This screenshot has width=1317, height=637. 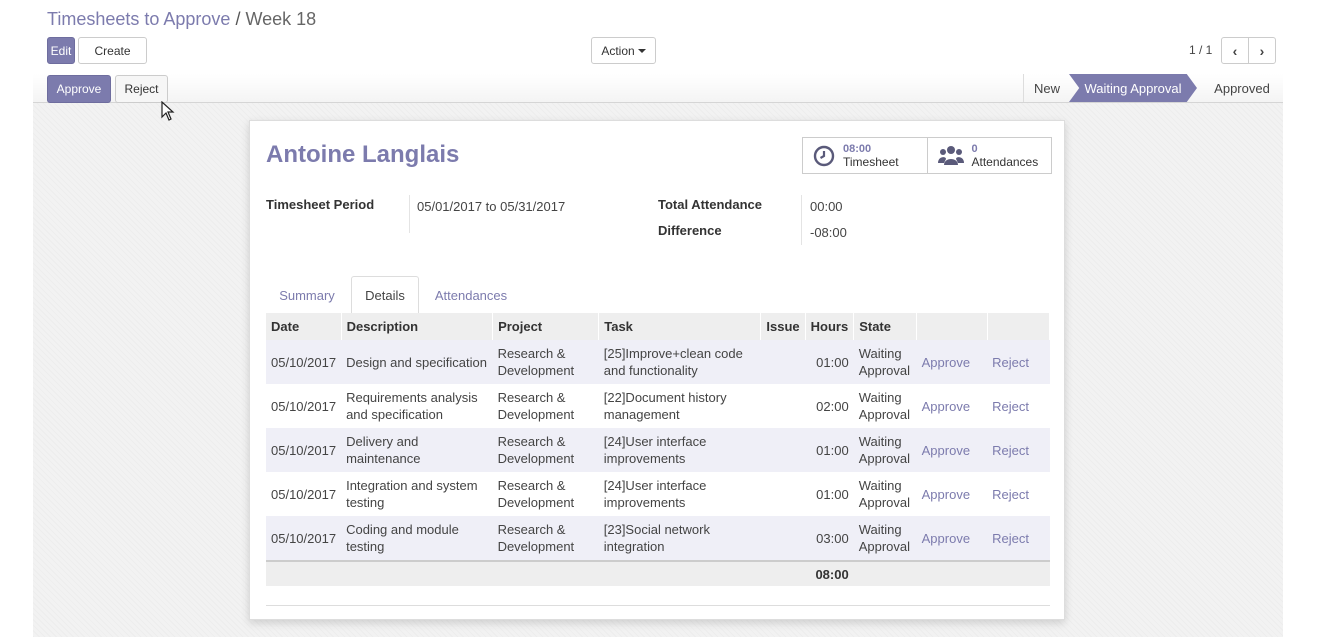 What do you see at coordinates (412, 406) in the screenshot?
I see `cell-description: Requirements analysis and specification` at bounding box center [412, 406].